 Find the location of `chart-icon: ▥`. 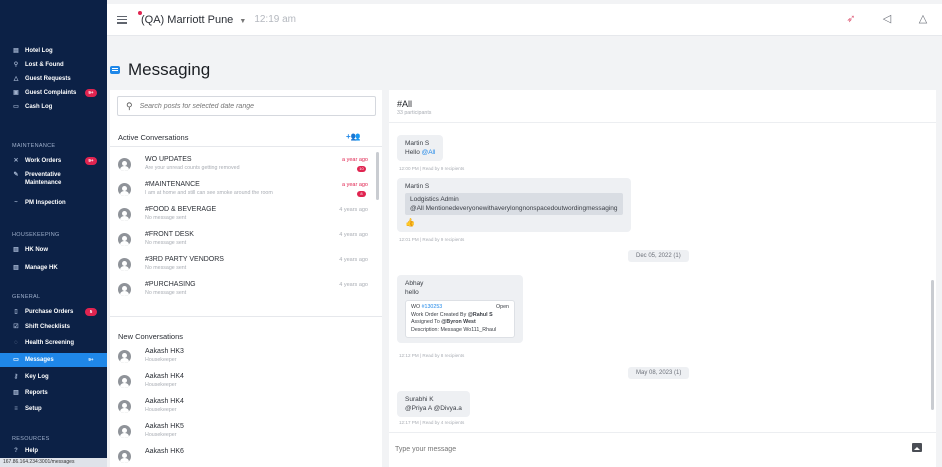

chart-icon: ▥ is located at coordinates (16, 250).